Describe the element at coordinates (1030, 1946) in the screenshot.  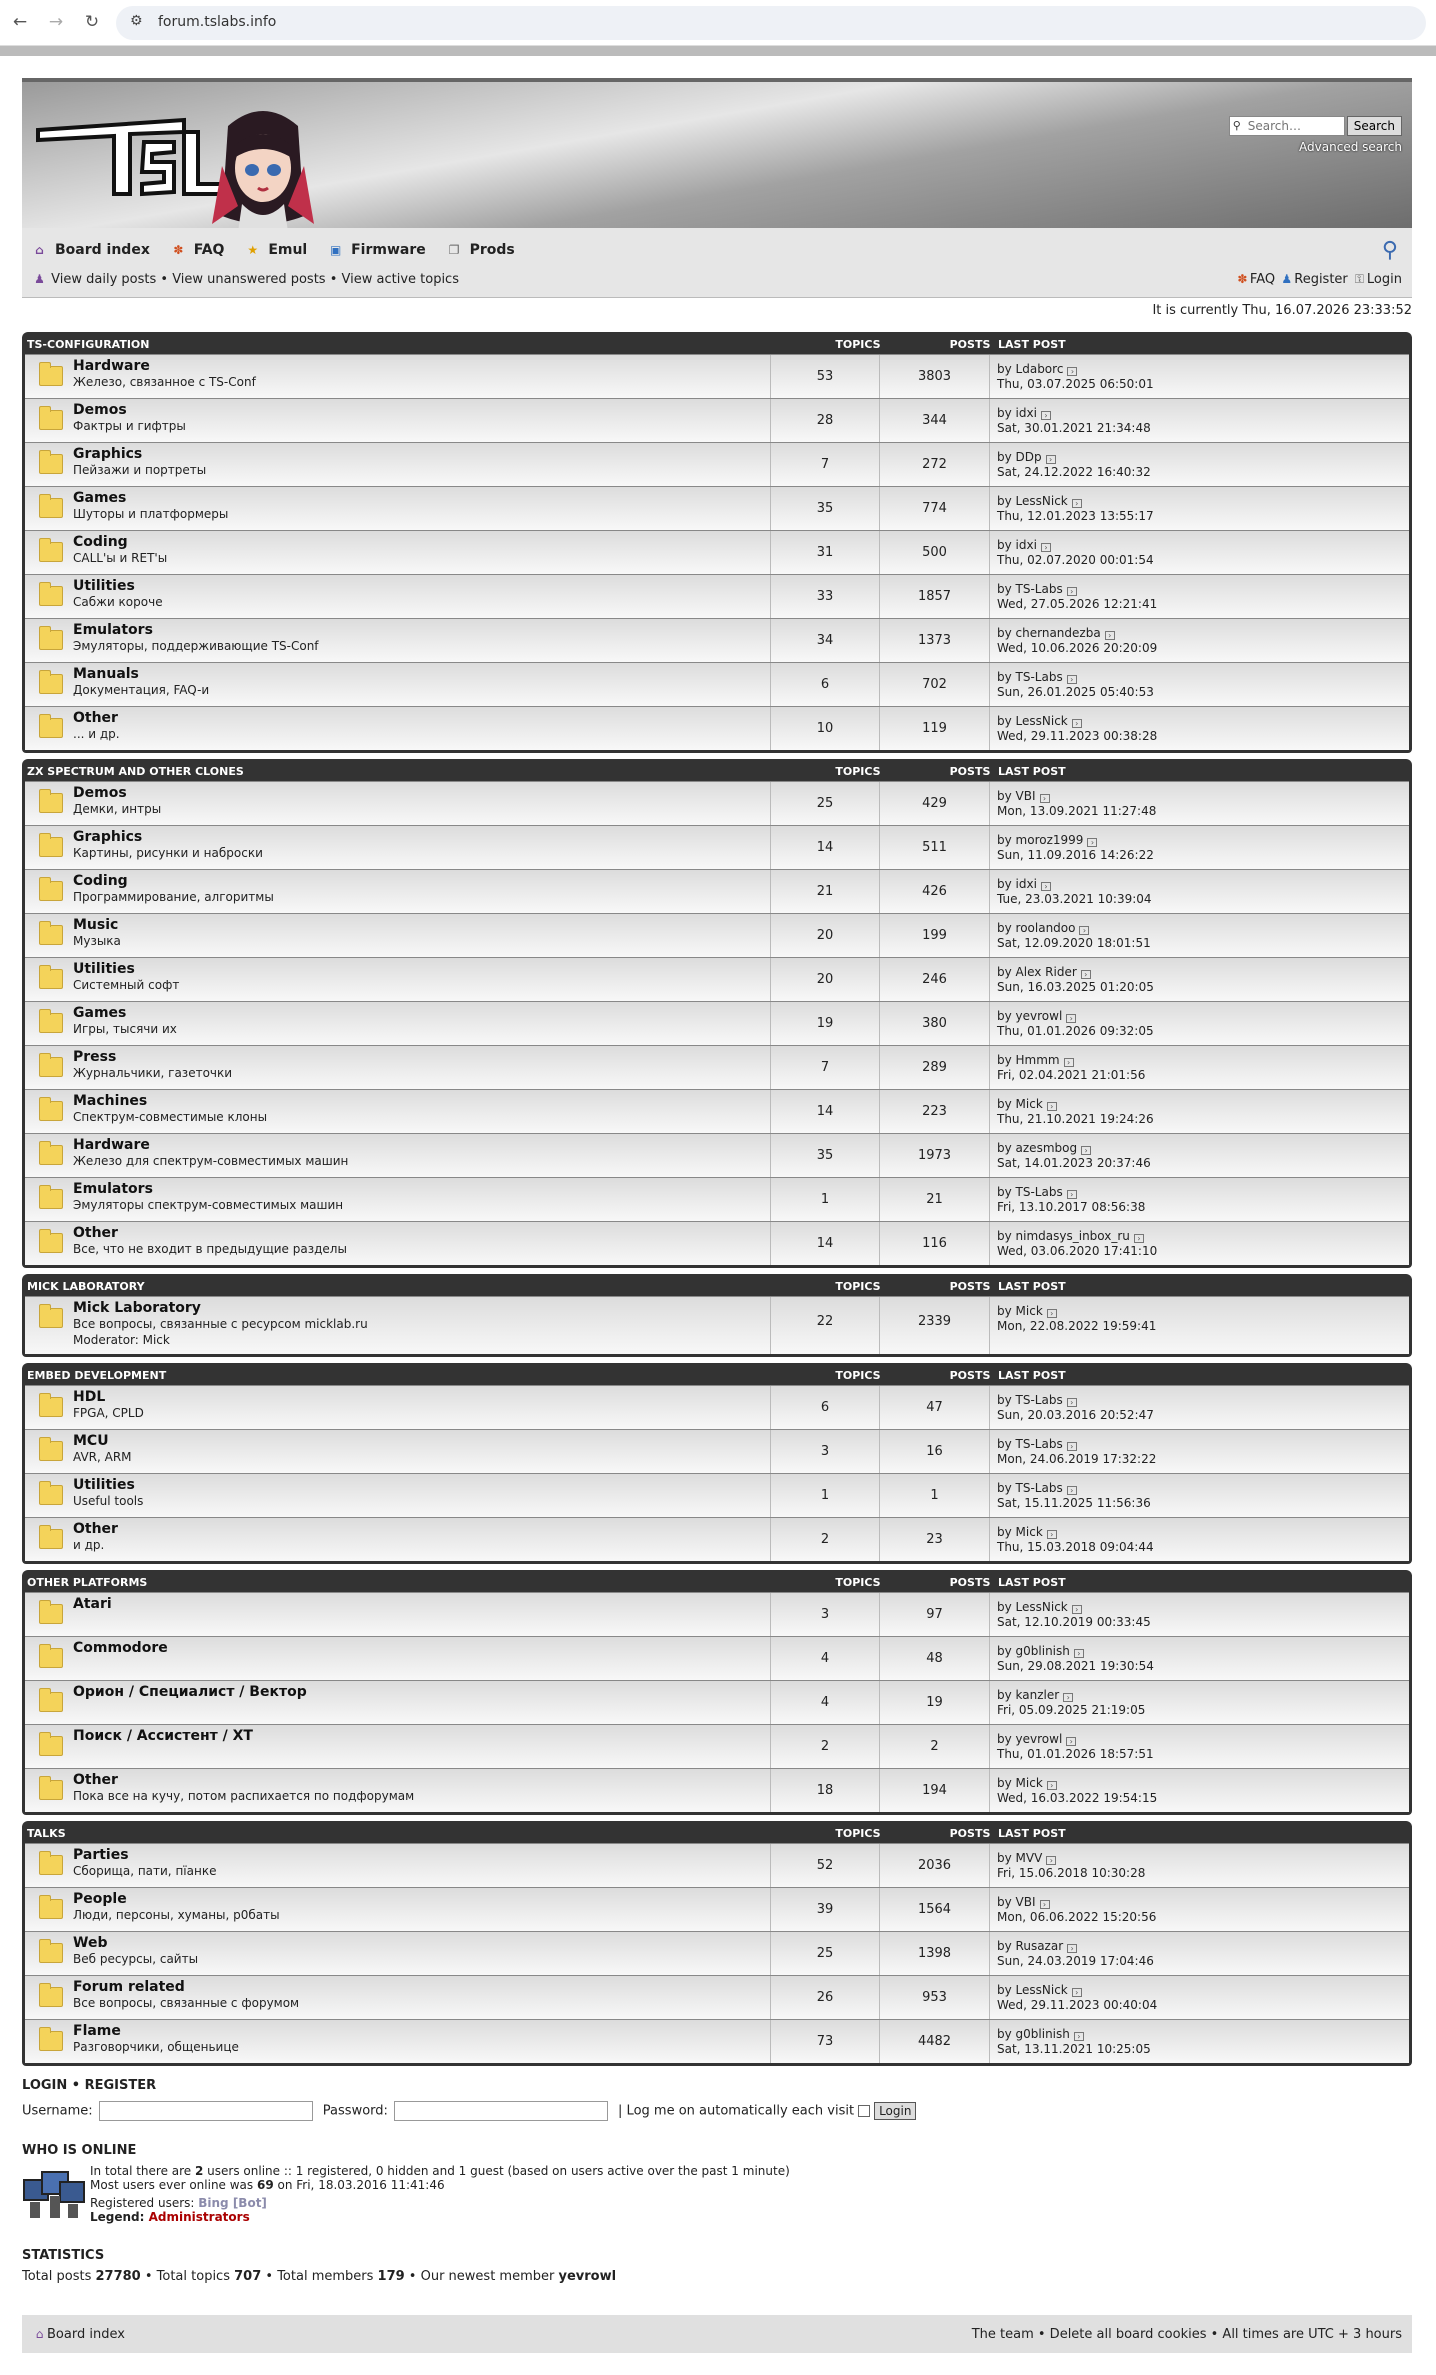
I see `last-post-author: by Rusazar` at that location.